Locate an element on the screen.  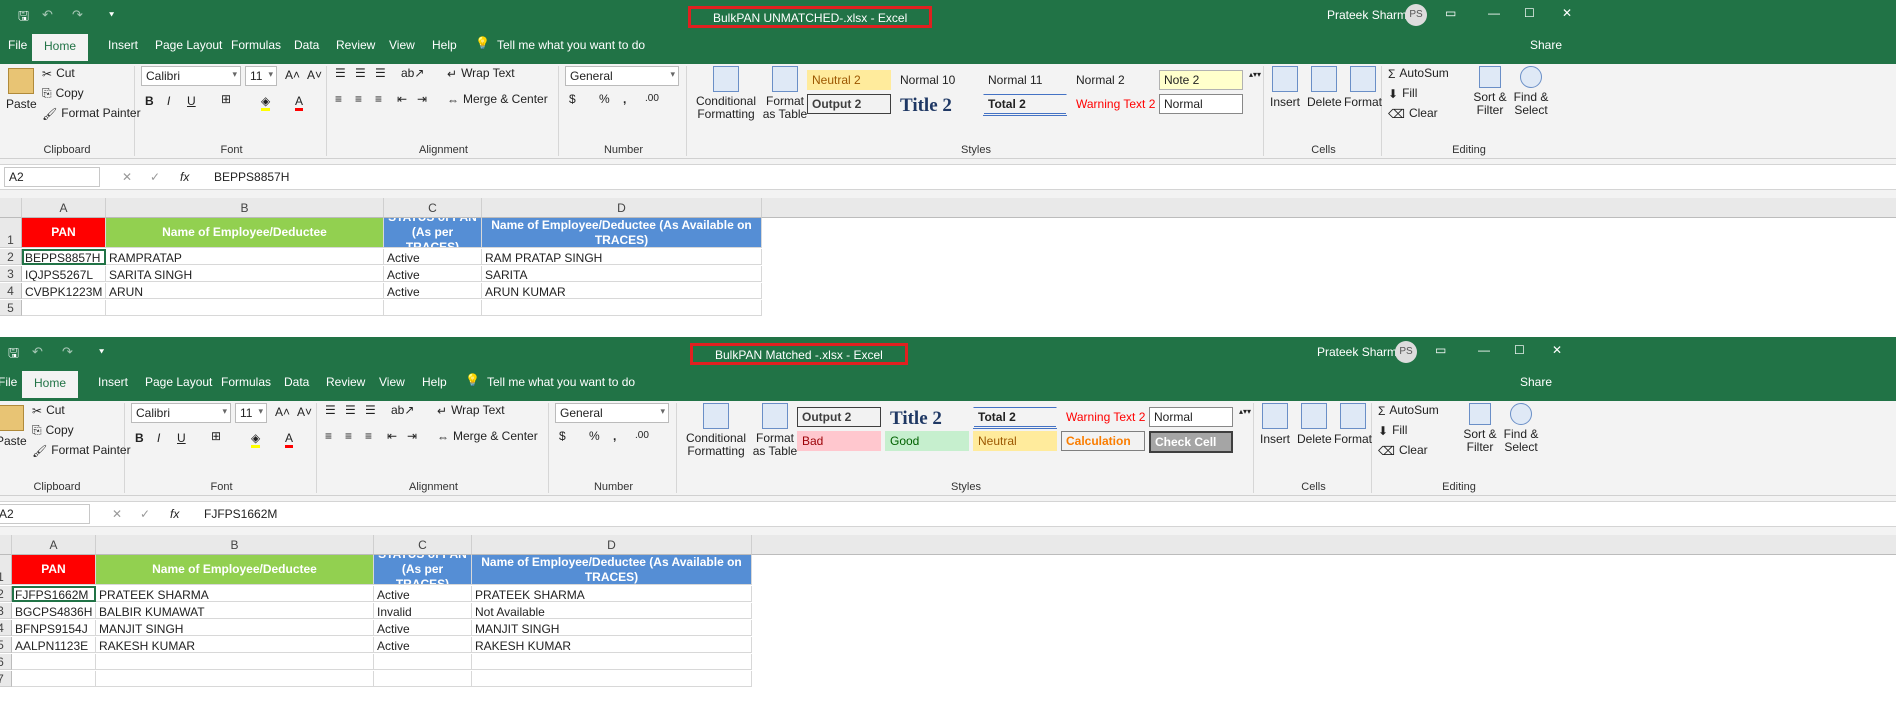
data-cell: SARITA SINGH is located at coordinates (245, 274).